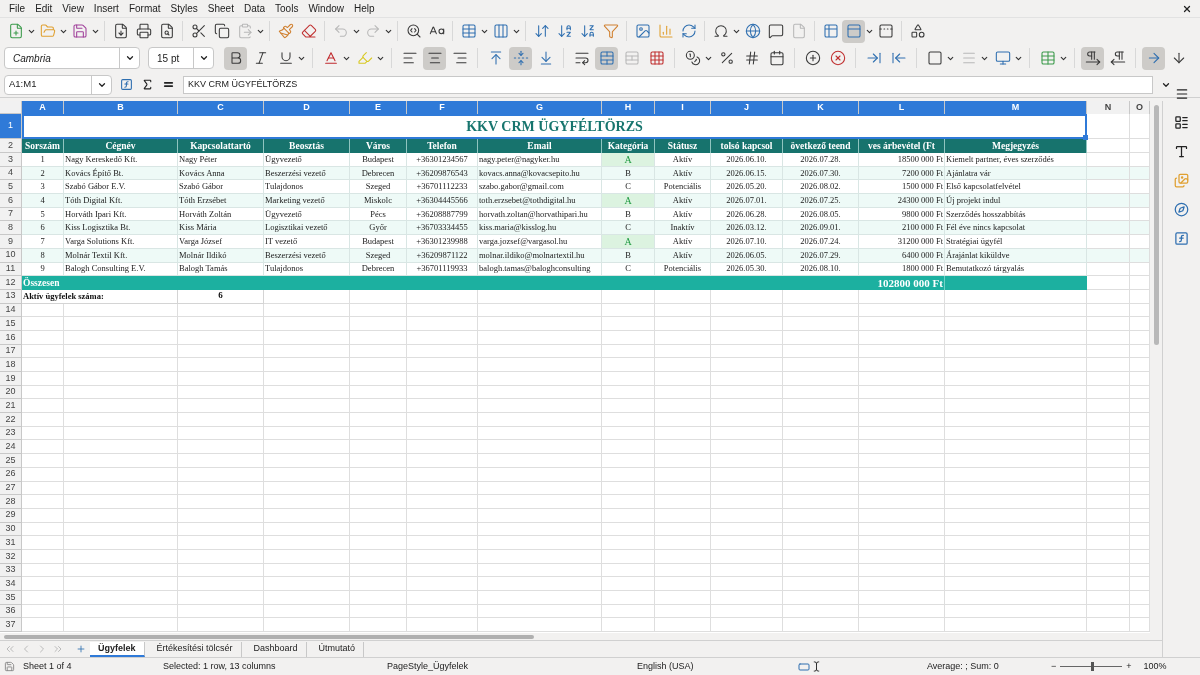 The width and height of the screenshot is (1200, 675). What do you see at coordinates (1181, 122) in the screenshot?
I see `properties-icon` at bounding box center [1181, 122].